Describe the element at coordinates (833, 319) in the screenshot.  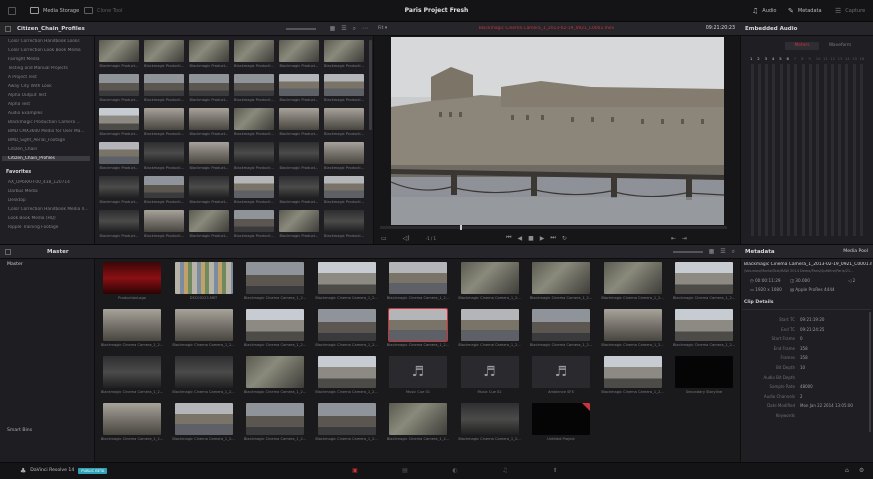
I see `metadata-field-value: 09:21:19:20` at that location.